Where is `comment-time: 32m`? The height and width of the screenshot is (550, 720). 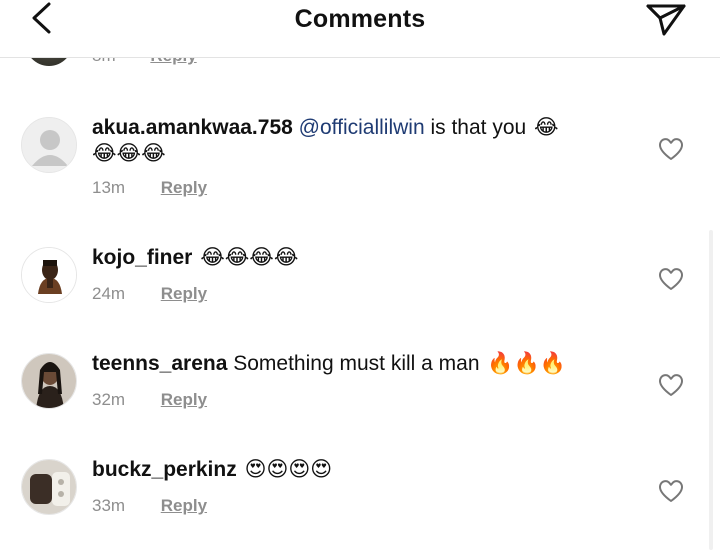
comment-time: 32m is located at coordinates (109, 399).